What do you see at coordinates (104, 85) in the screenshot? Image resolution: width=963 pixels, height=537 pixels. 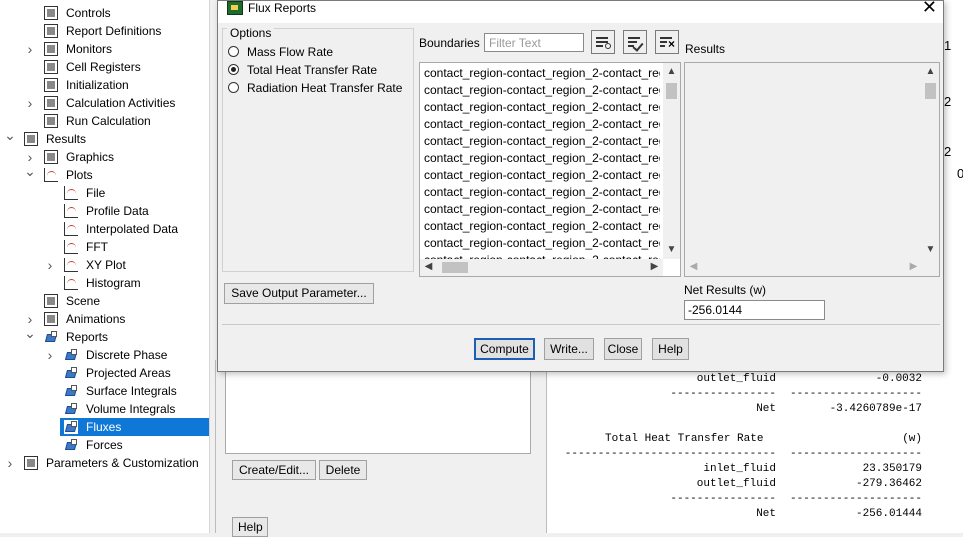 I see `tree-item-initialization: Initialization` at bounding box center [104, 85].